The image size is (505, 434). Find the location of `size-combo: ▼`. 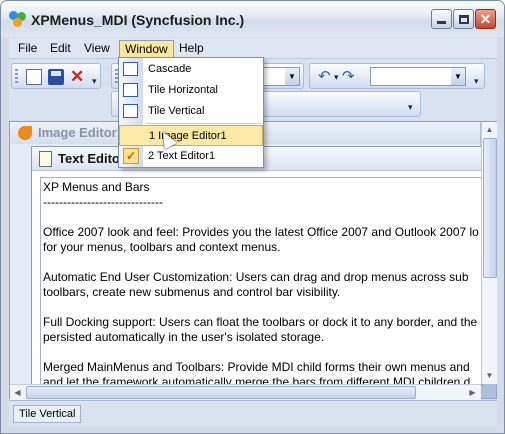

size-combo: ▼ is located at coordinates (418, 76).